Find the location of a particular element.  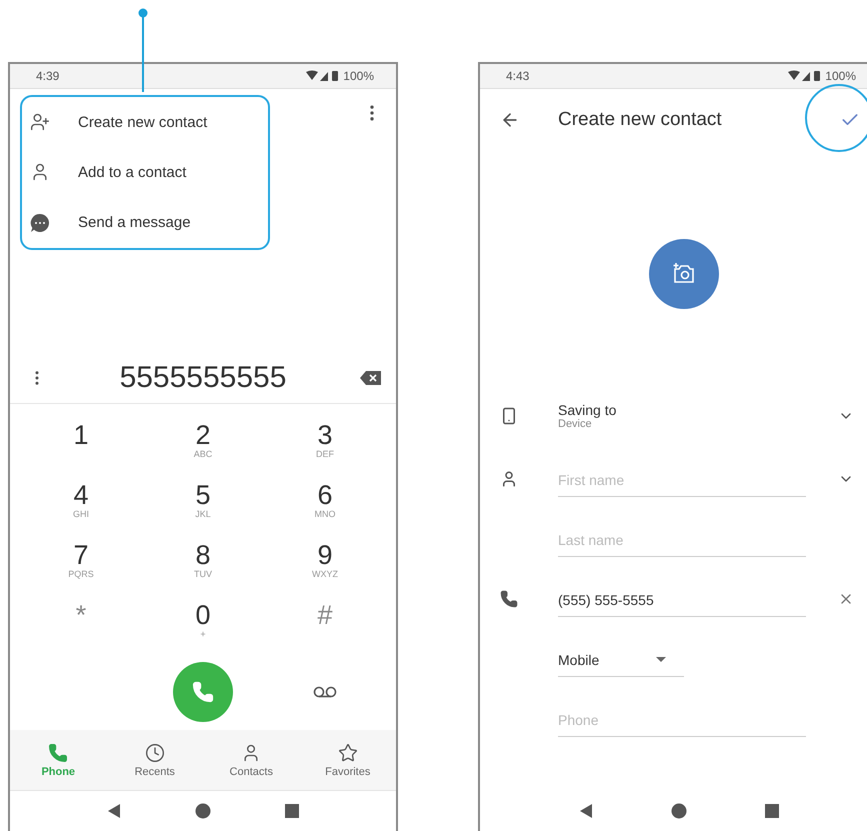

voicemail-icon is located at coordinates (325, 692).